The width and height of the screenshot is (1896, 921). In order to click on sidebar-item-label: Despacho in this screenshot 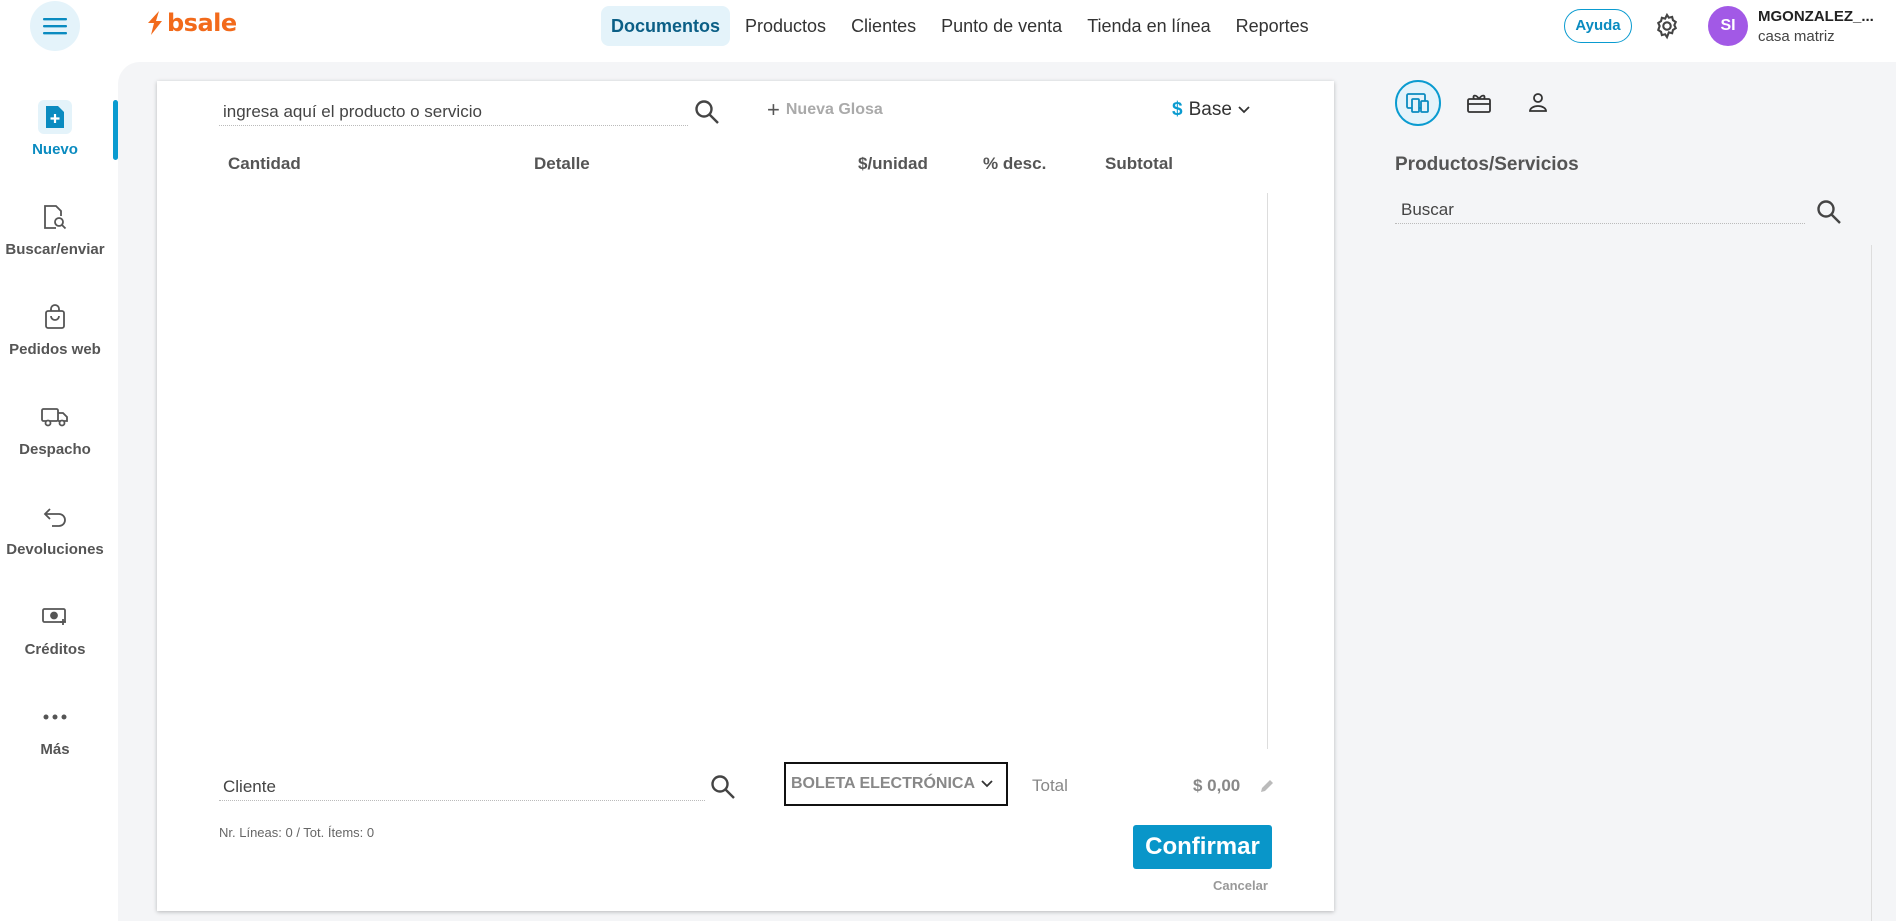, I will do `click(55, 449)`.